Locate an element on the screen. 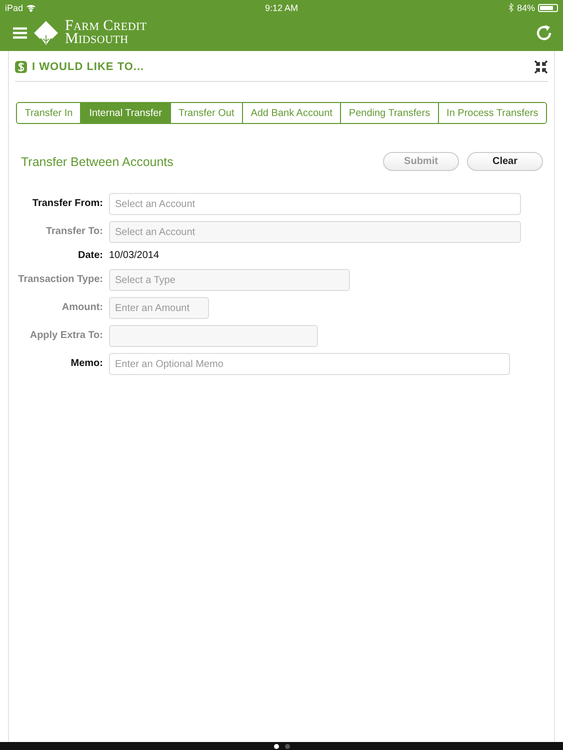 The width and height of the screenshot is (563, 750). field-label: Apply Extra To: is located at coordinates (65, 336).